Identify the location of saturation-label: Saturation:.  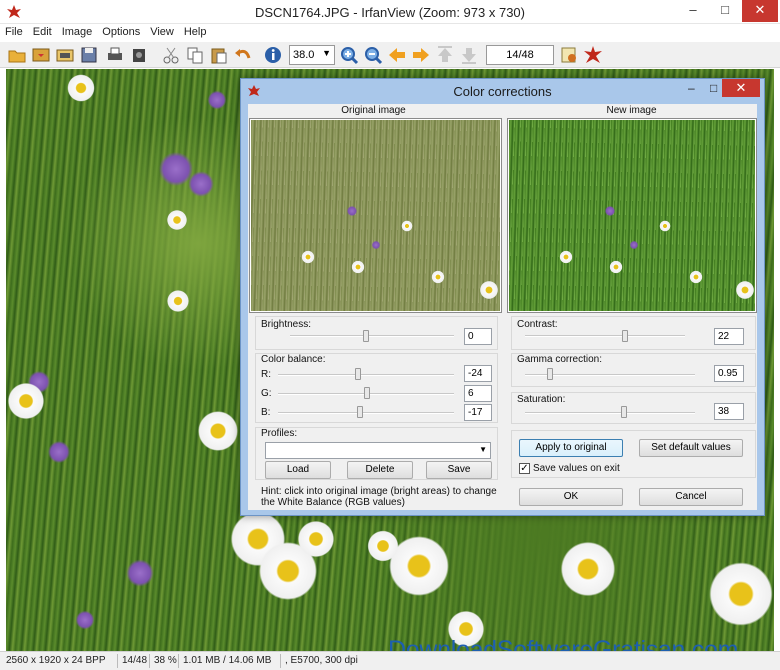
(541, 399).